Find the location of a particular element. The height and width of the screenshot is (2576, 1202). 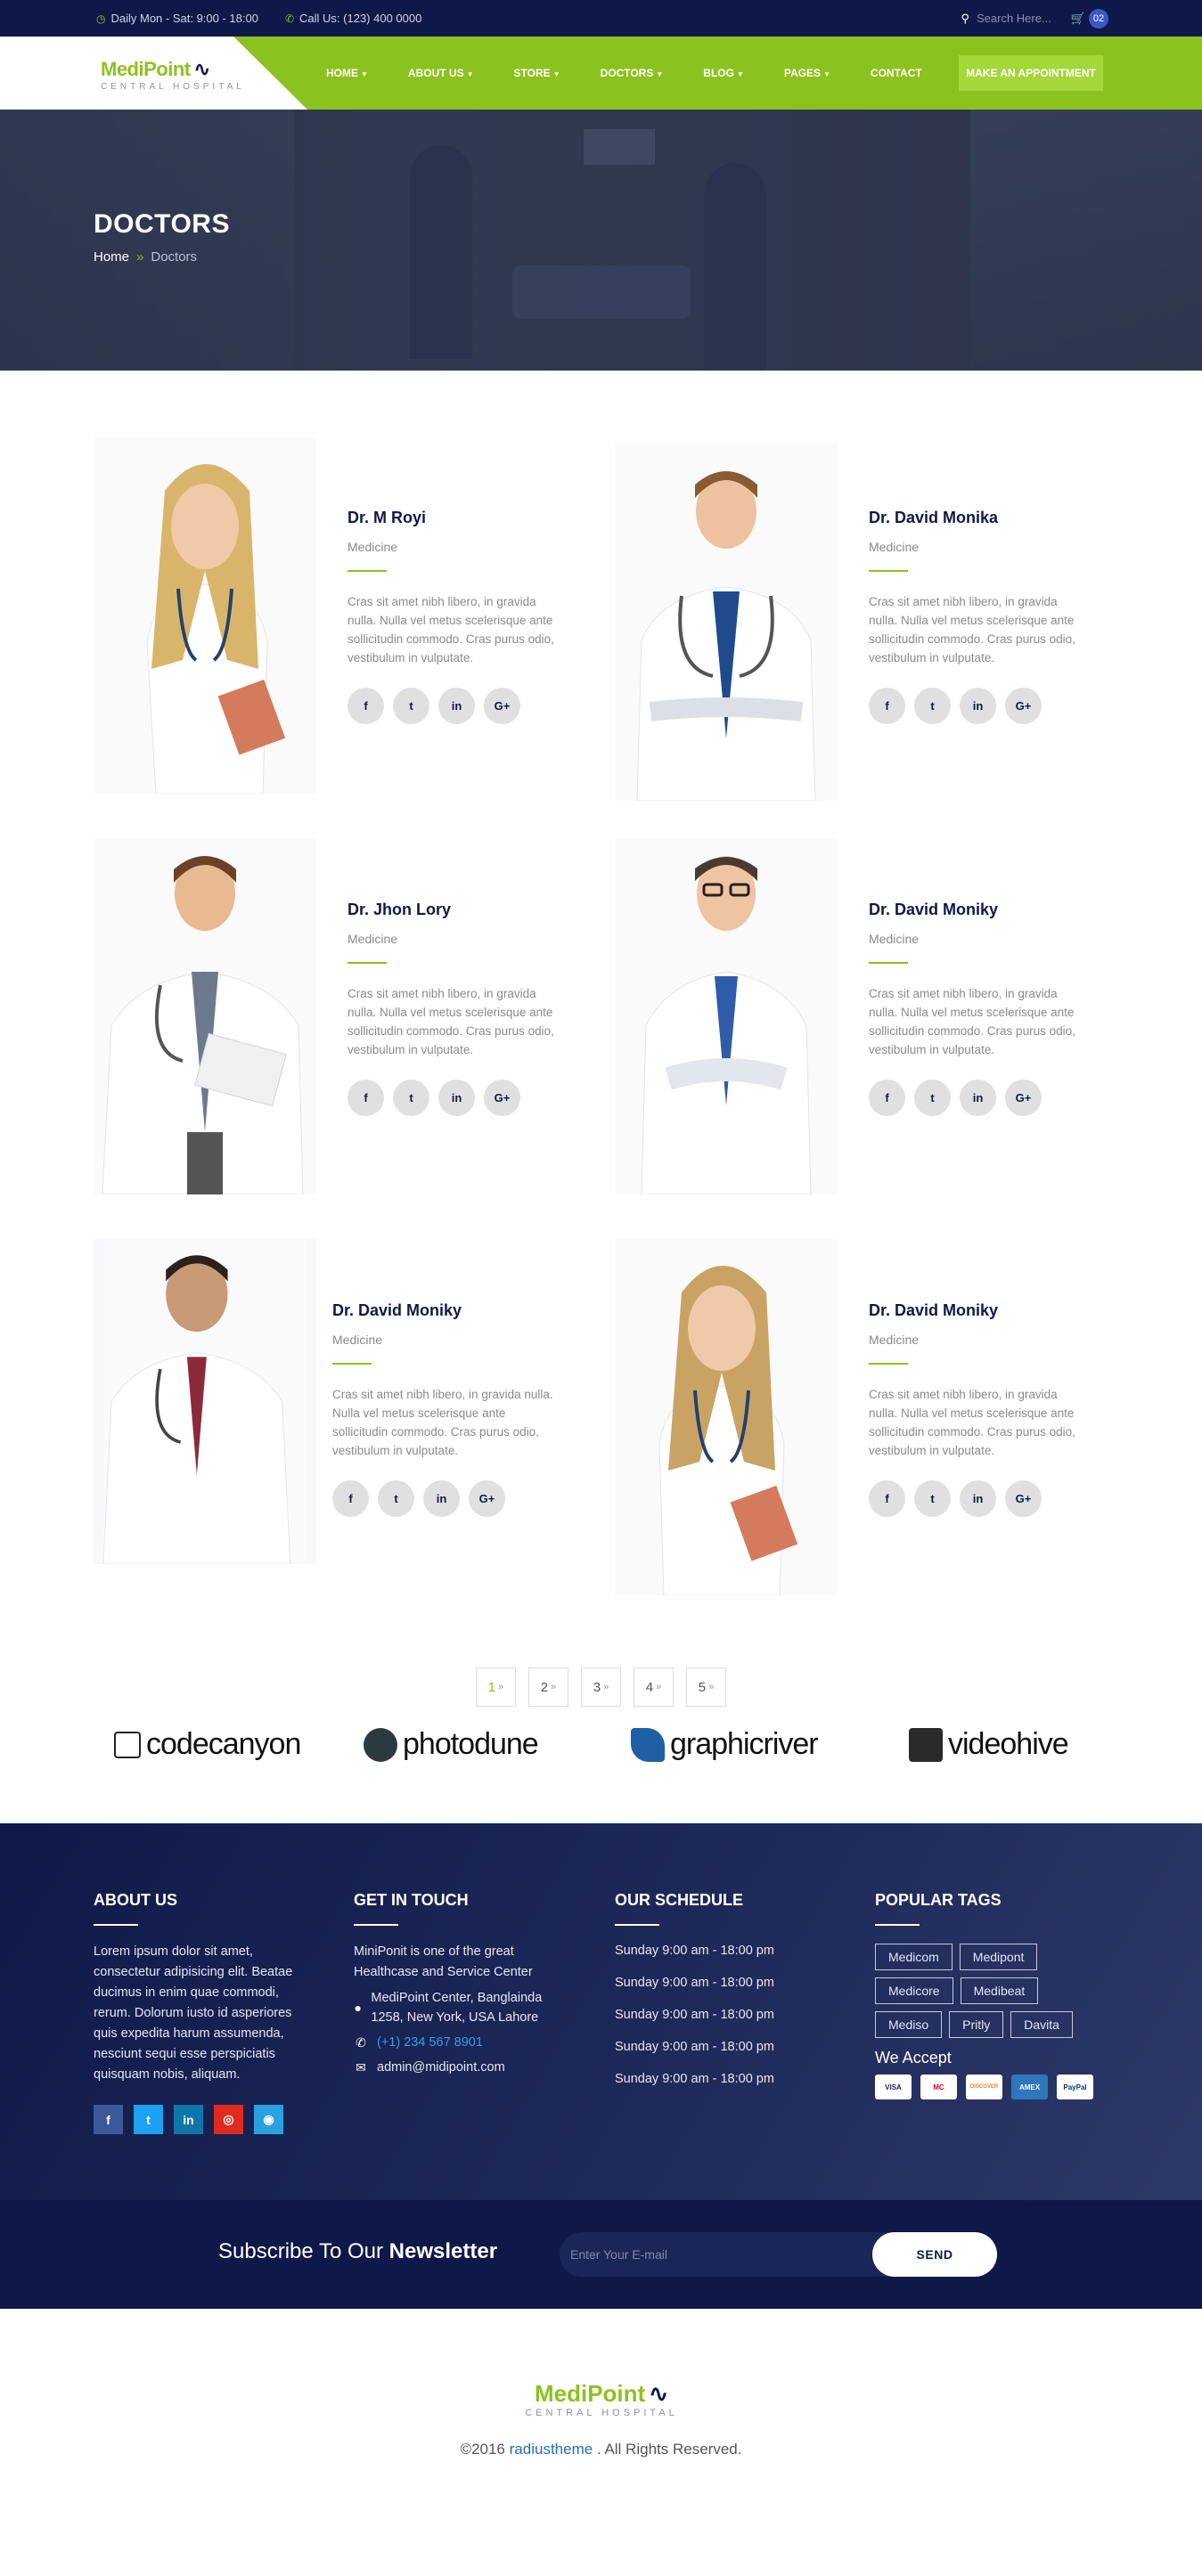

nav-contact-label: CONTACT is located at coordinates (896, 73).